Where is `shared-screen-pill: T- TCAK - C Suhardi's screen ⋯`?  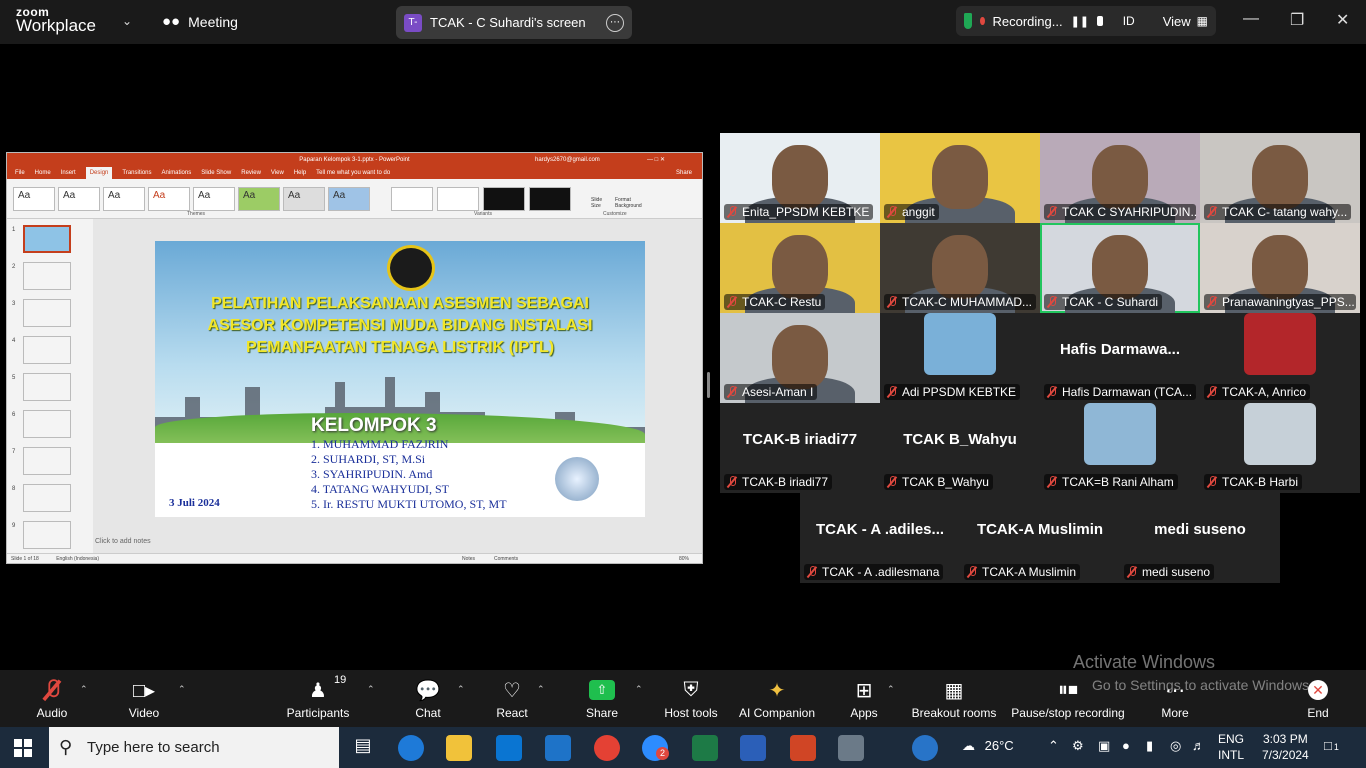 shared-screen-pill: T- TCAK - C Suhardi's screen ⋯ is located at coordinates (514, 22).